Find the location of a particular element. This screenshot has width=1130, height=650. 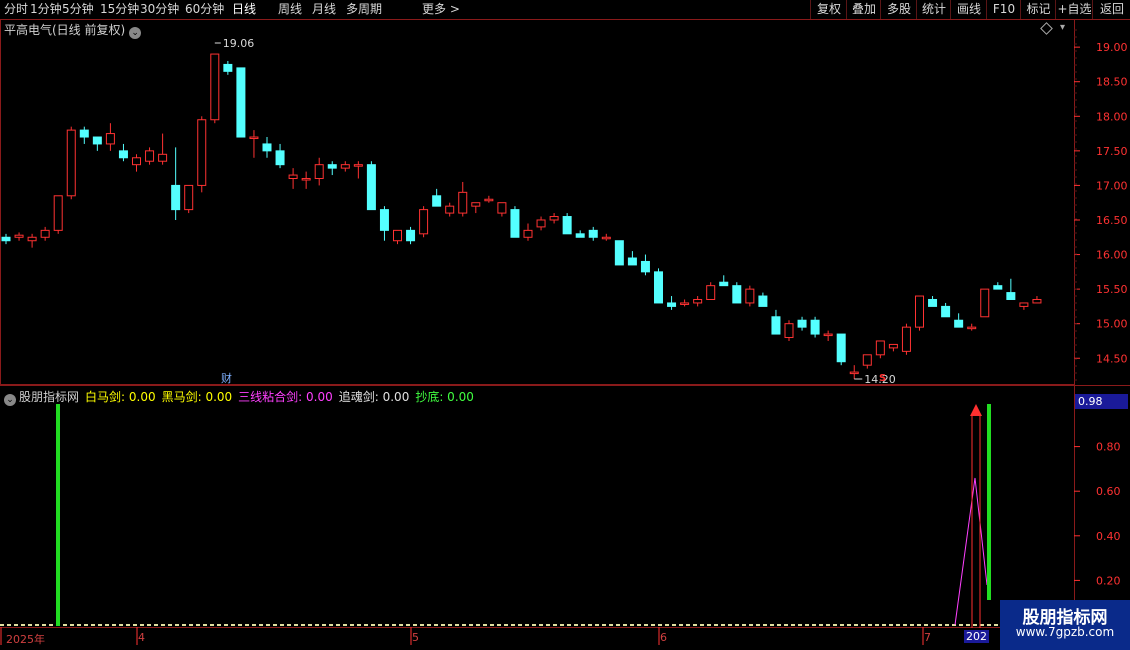

bottom-signal-bar-end is located at coordinates (989, 502).